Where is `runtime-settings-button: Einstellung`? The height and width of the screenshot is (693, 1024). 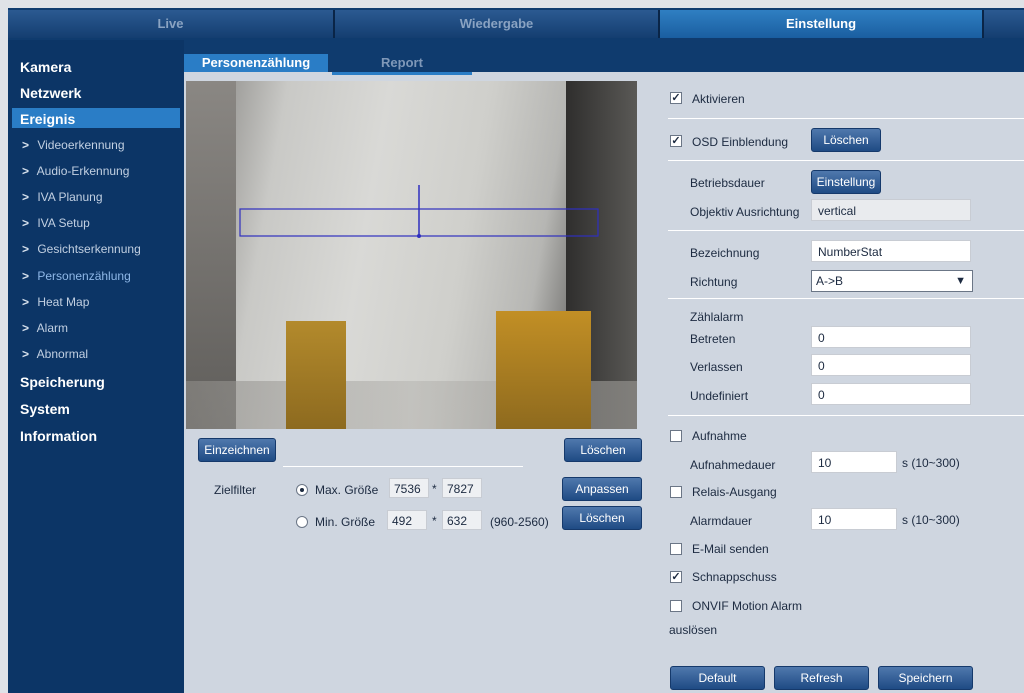 runtime-settings-button: Einstellung is located at coordinates (846, 182).